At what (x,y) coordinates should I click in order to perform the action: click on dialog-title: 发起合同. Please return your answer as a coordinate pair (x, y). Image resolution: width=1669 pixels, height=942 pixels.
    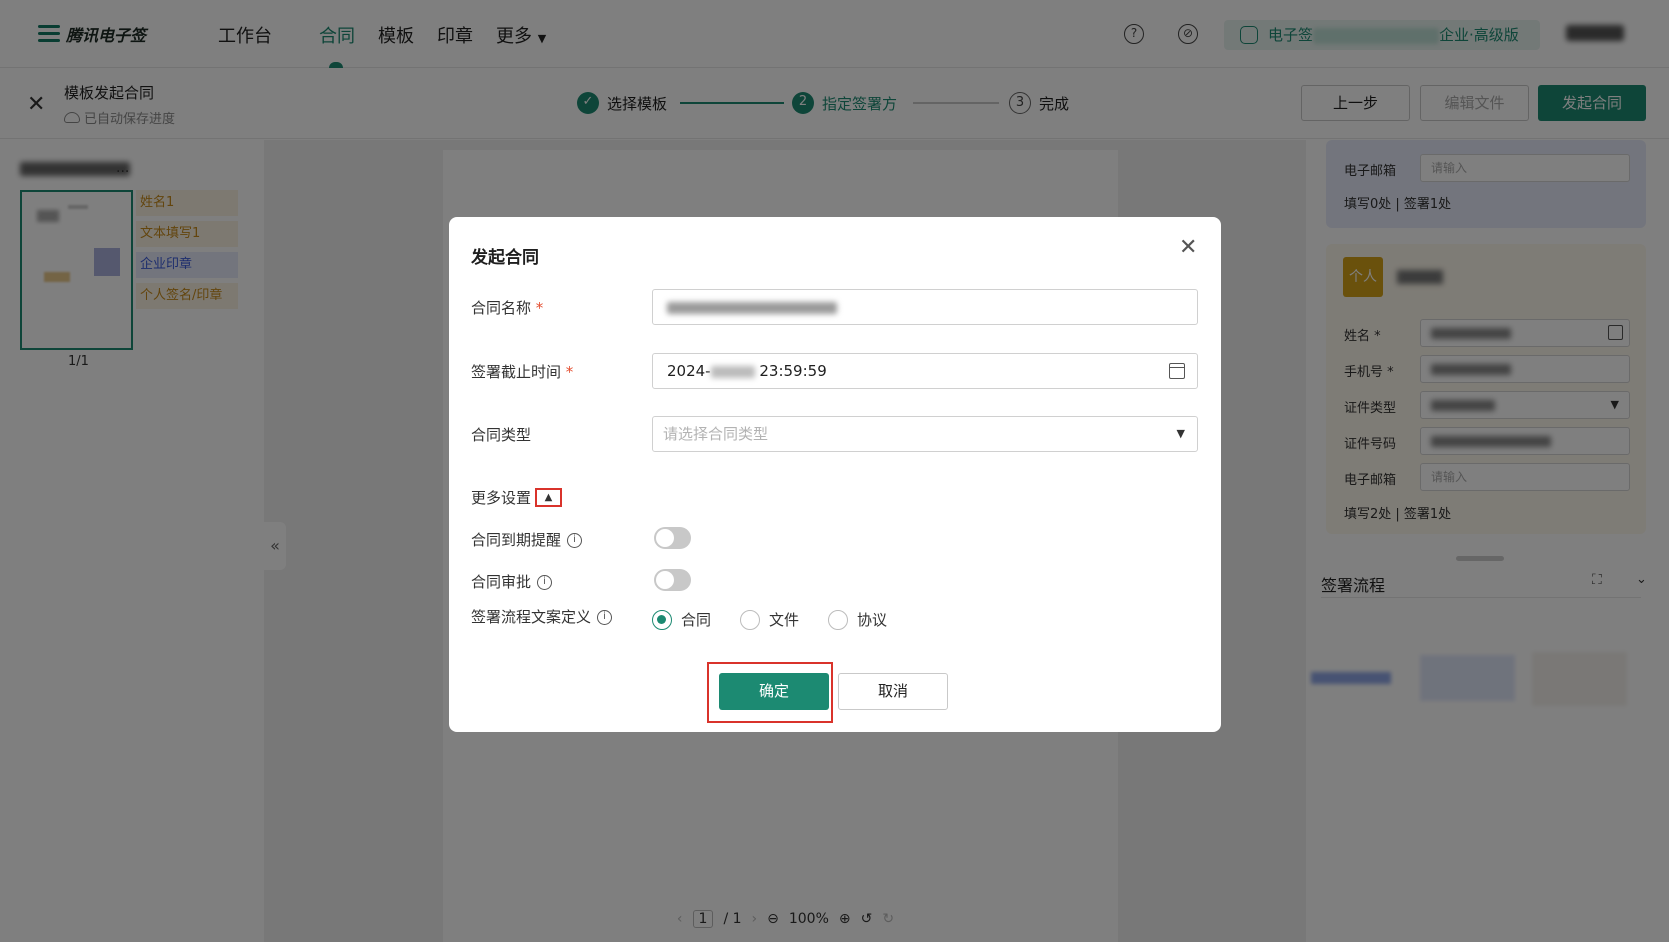
    Looking at the image, I should click on (505, 258).